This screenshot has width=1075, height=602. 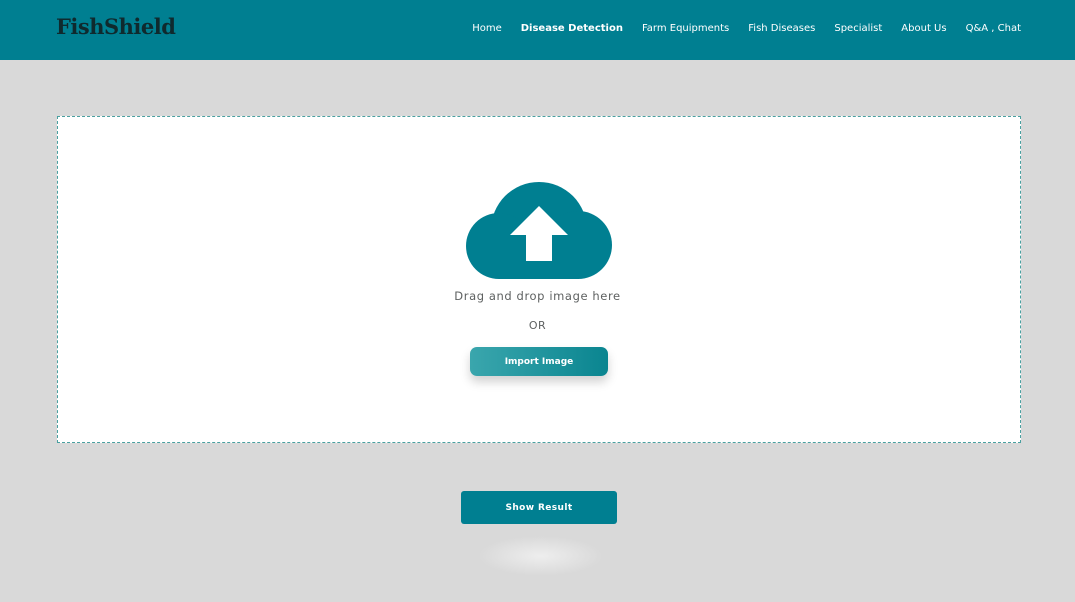 I want to click on nav-link-disease-detection: Disease Detection, so click(x=572, y=28).